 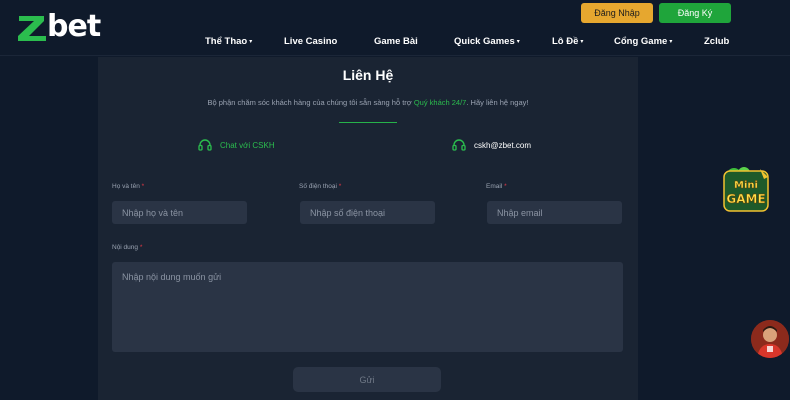 I want to click on chat-support-link: Chat với CSKH, so click(x=236, y=145).